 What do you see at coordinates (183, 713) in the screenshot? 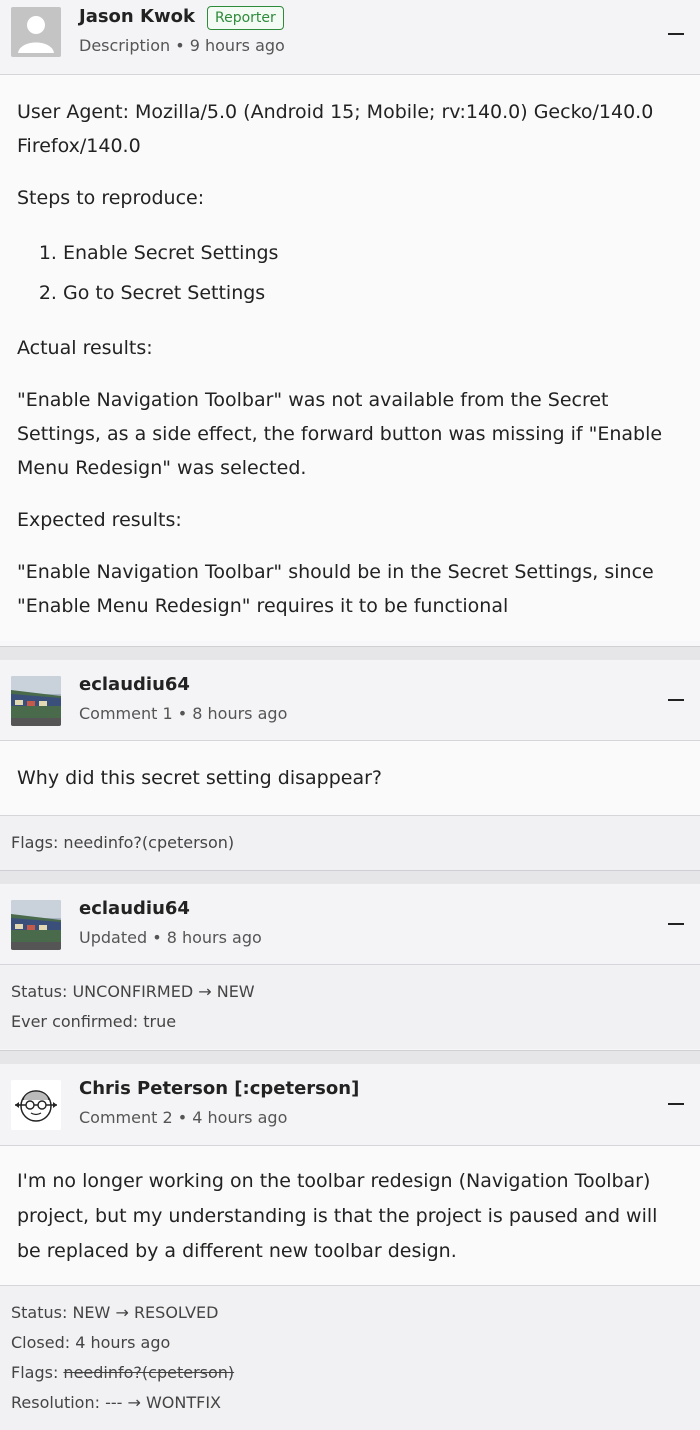
I see `comment-meta: Comment 1 • 8 hours ago` at bounding box center [183, 713].